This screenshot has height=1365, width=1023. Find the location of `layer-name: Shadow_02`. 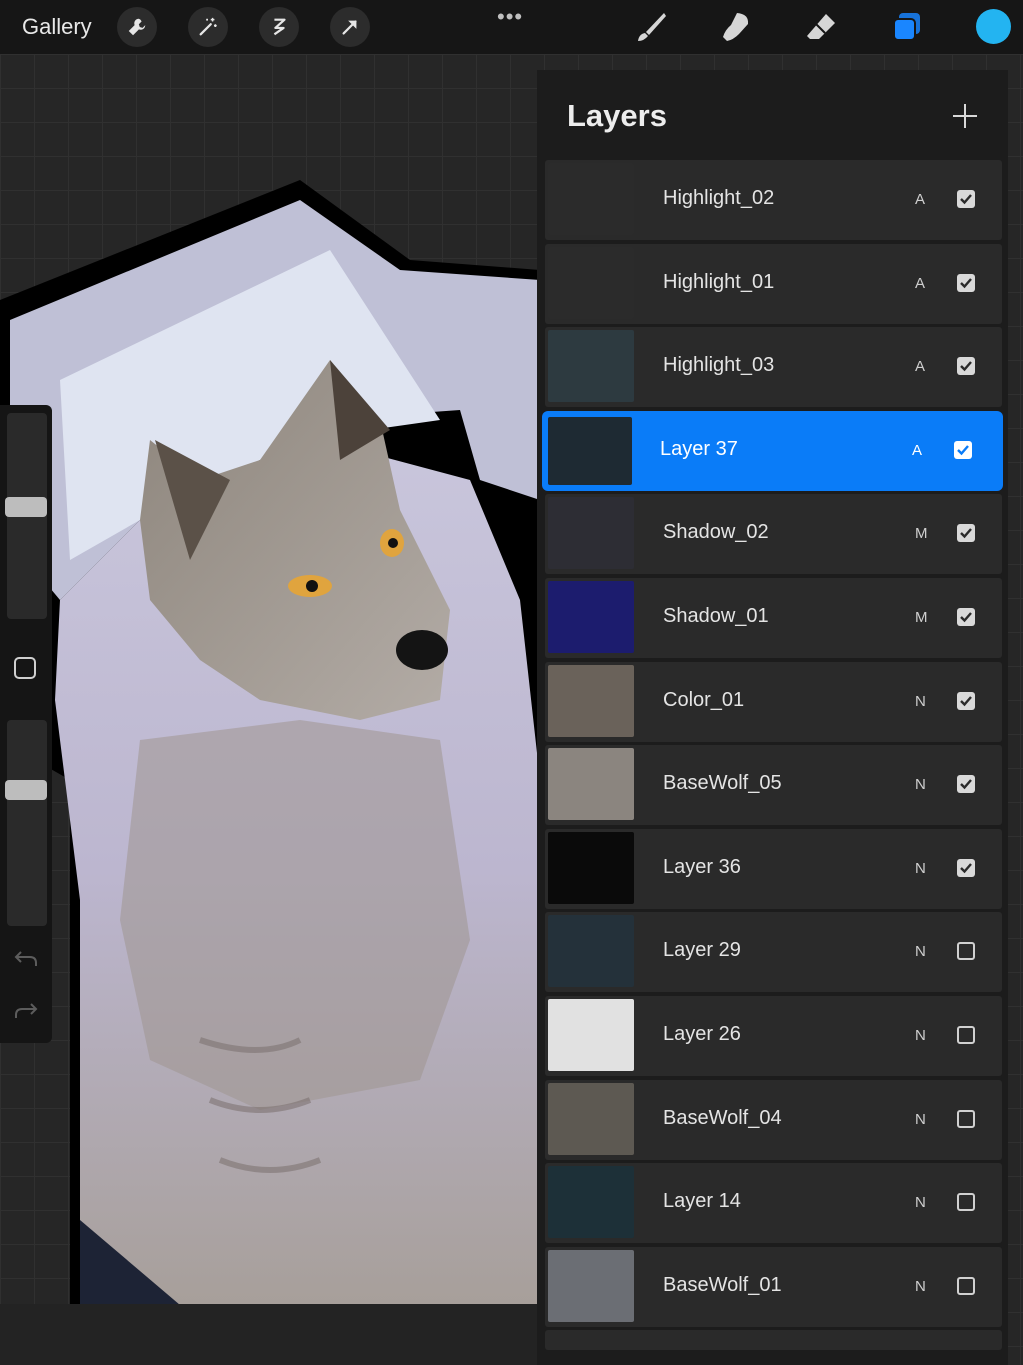

layer-name: Shadow_02 is located at coordinates (716, 532).